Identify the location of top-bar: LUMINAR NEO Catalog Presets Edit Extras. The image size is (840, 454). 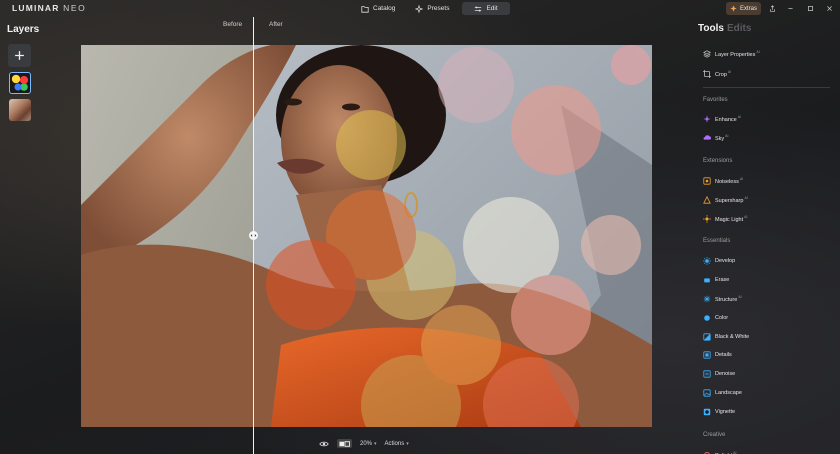
(420, 8).